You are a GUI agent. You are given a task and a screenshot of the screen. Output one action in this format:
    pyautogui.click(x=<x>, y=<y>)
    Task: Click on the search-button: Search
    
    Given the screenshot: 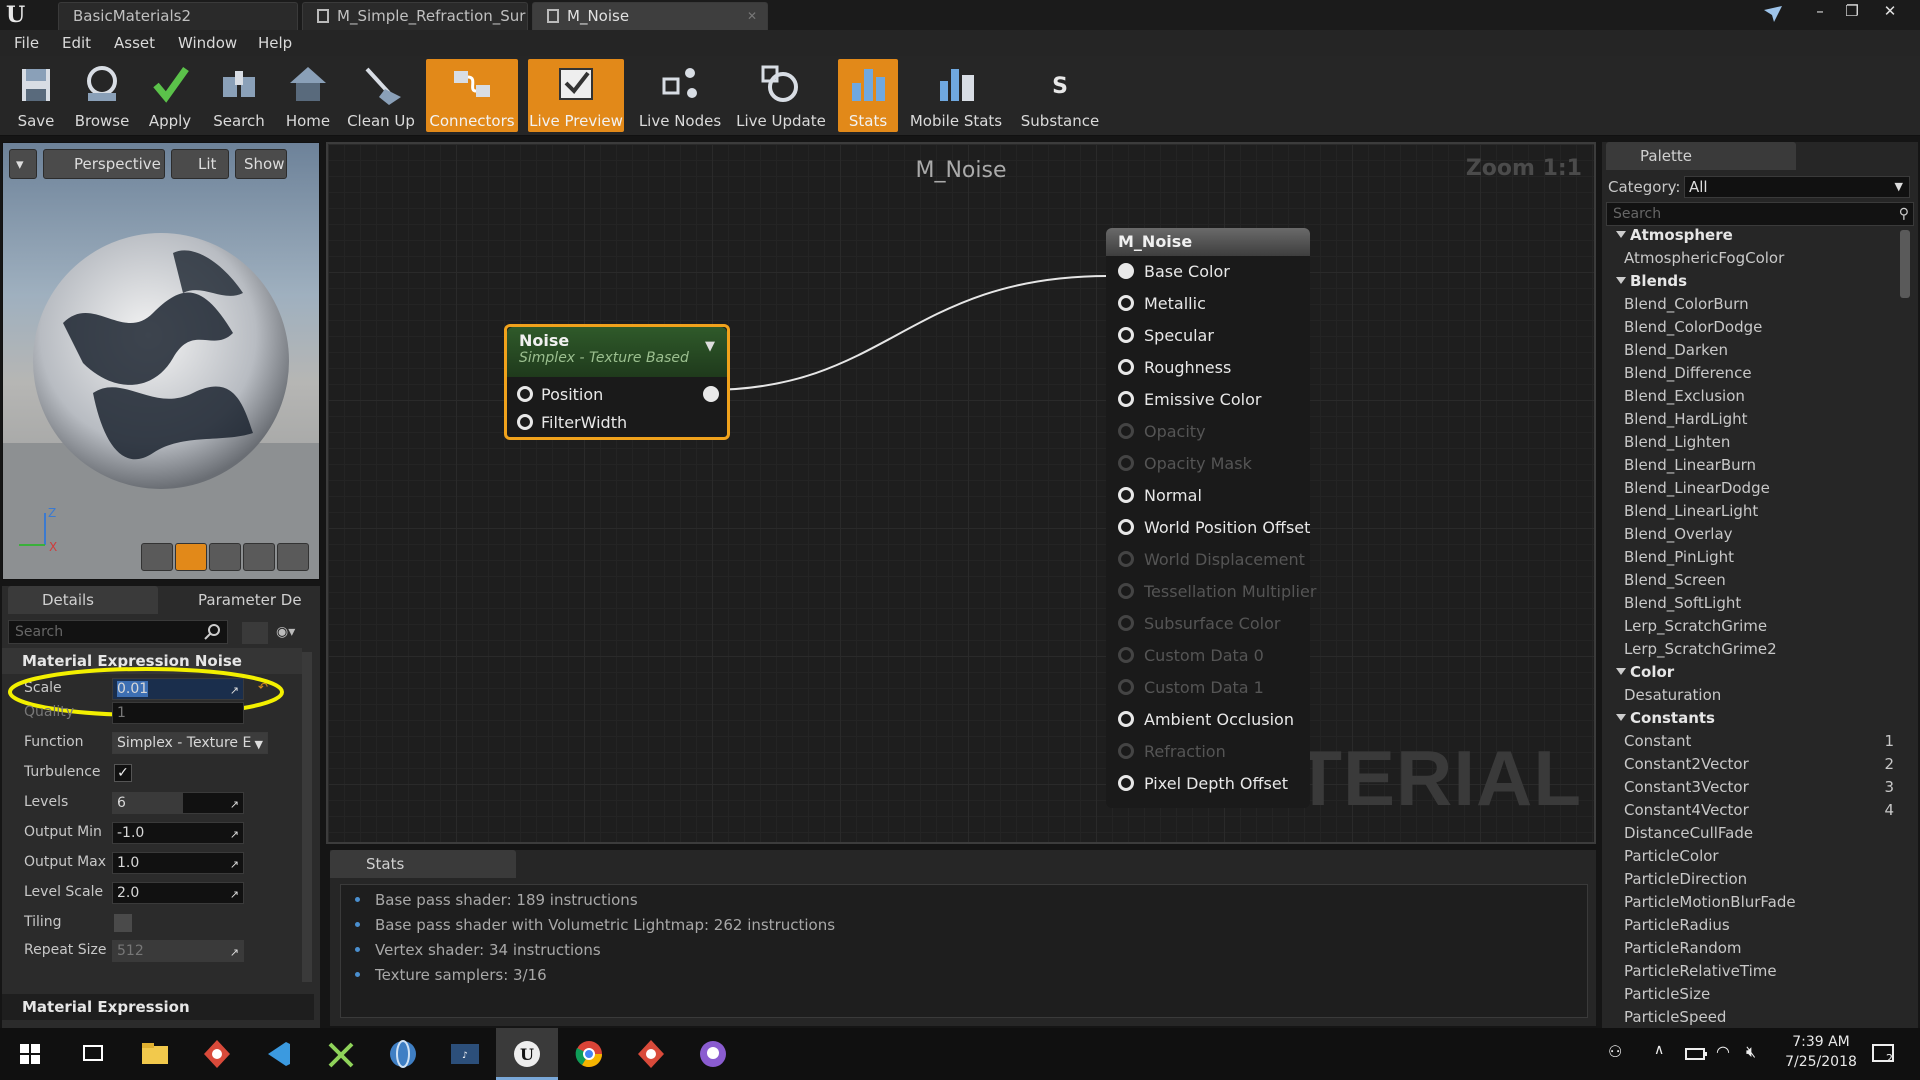 What is the action you would take?
    pyautogui.click(x=239, y=95)
    